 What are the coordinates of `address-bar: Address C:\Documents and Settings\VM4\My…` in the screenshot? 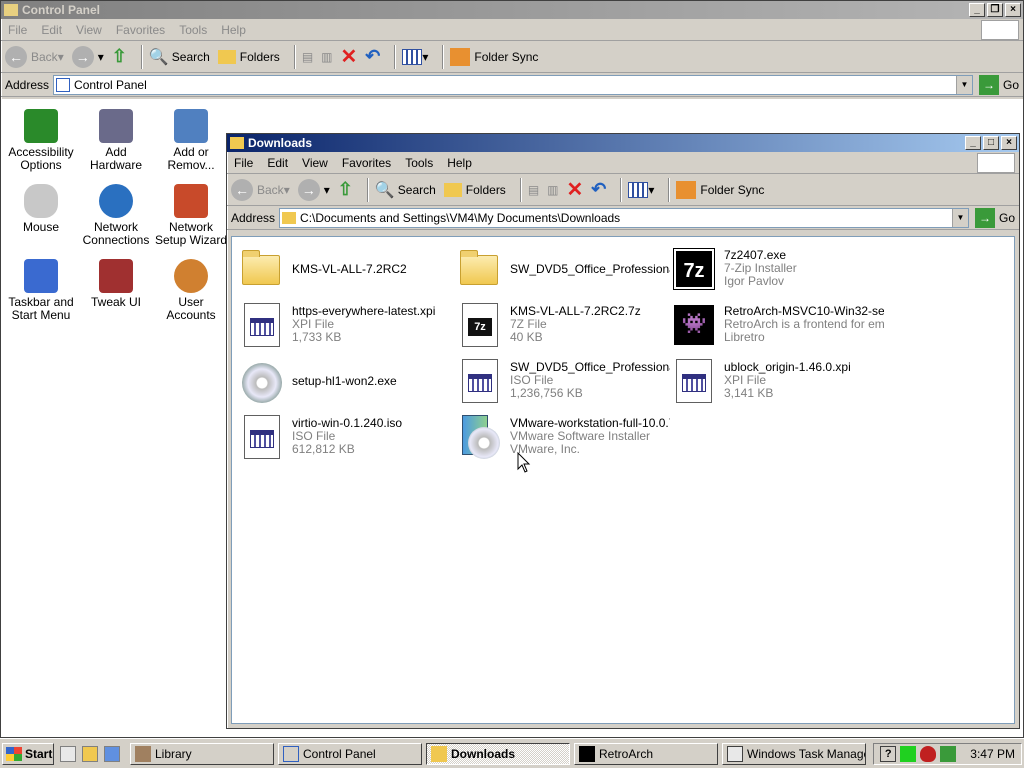 It's located at (623, 218).